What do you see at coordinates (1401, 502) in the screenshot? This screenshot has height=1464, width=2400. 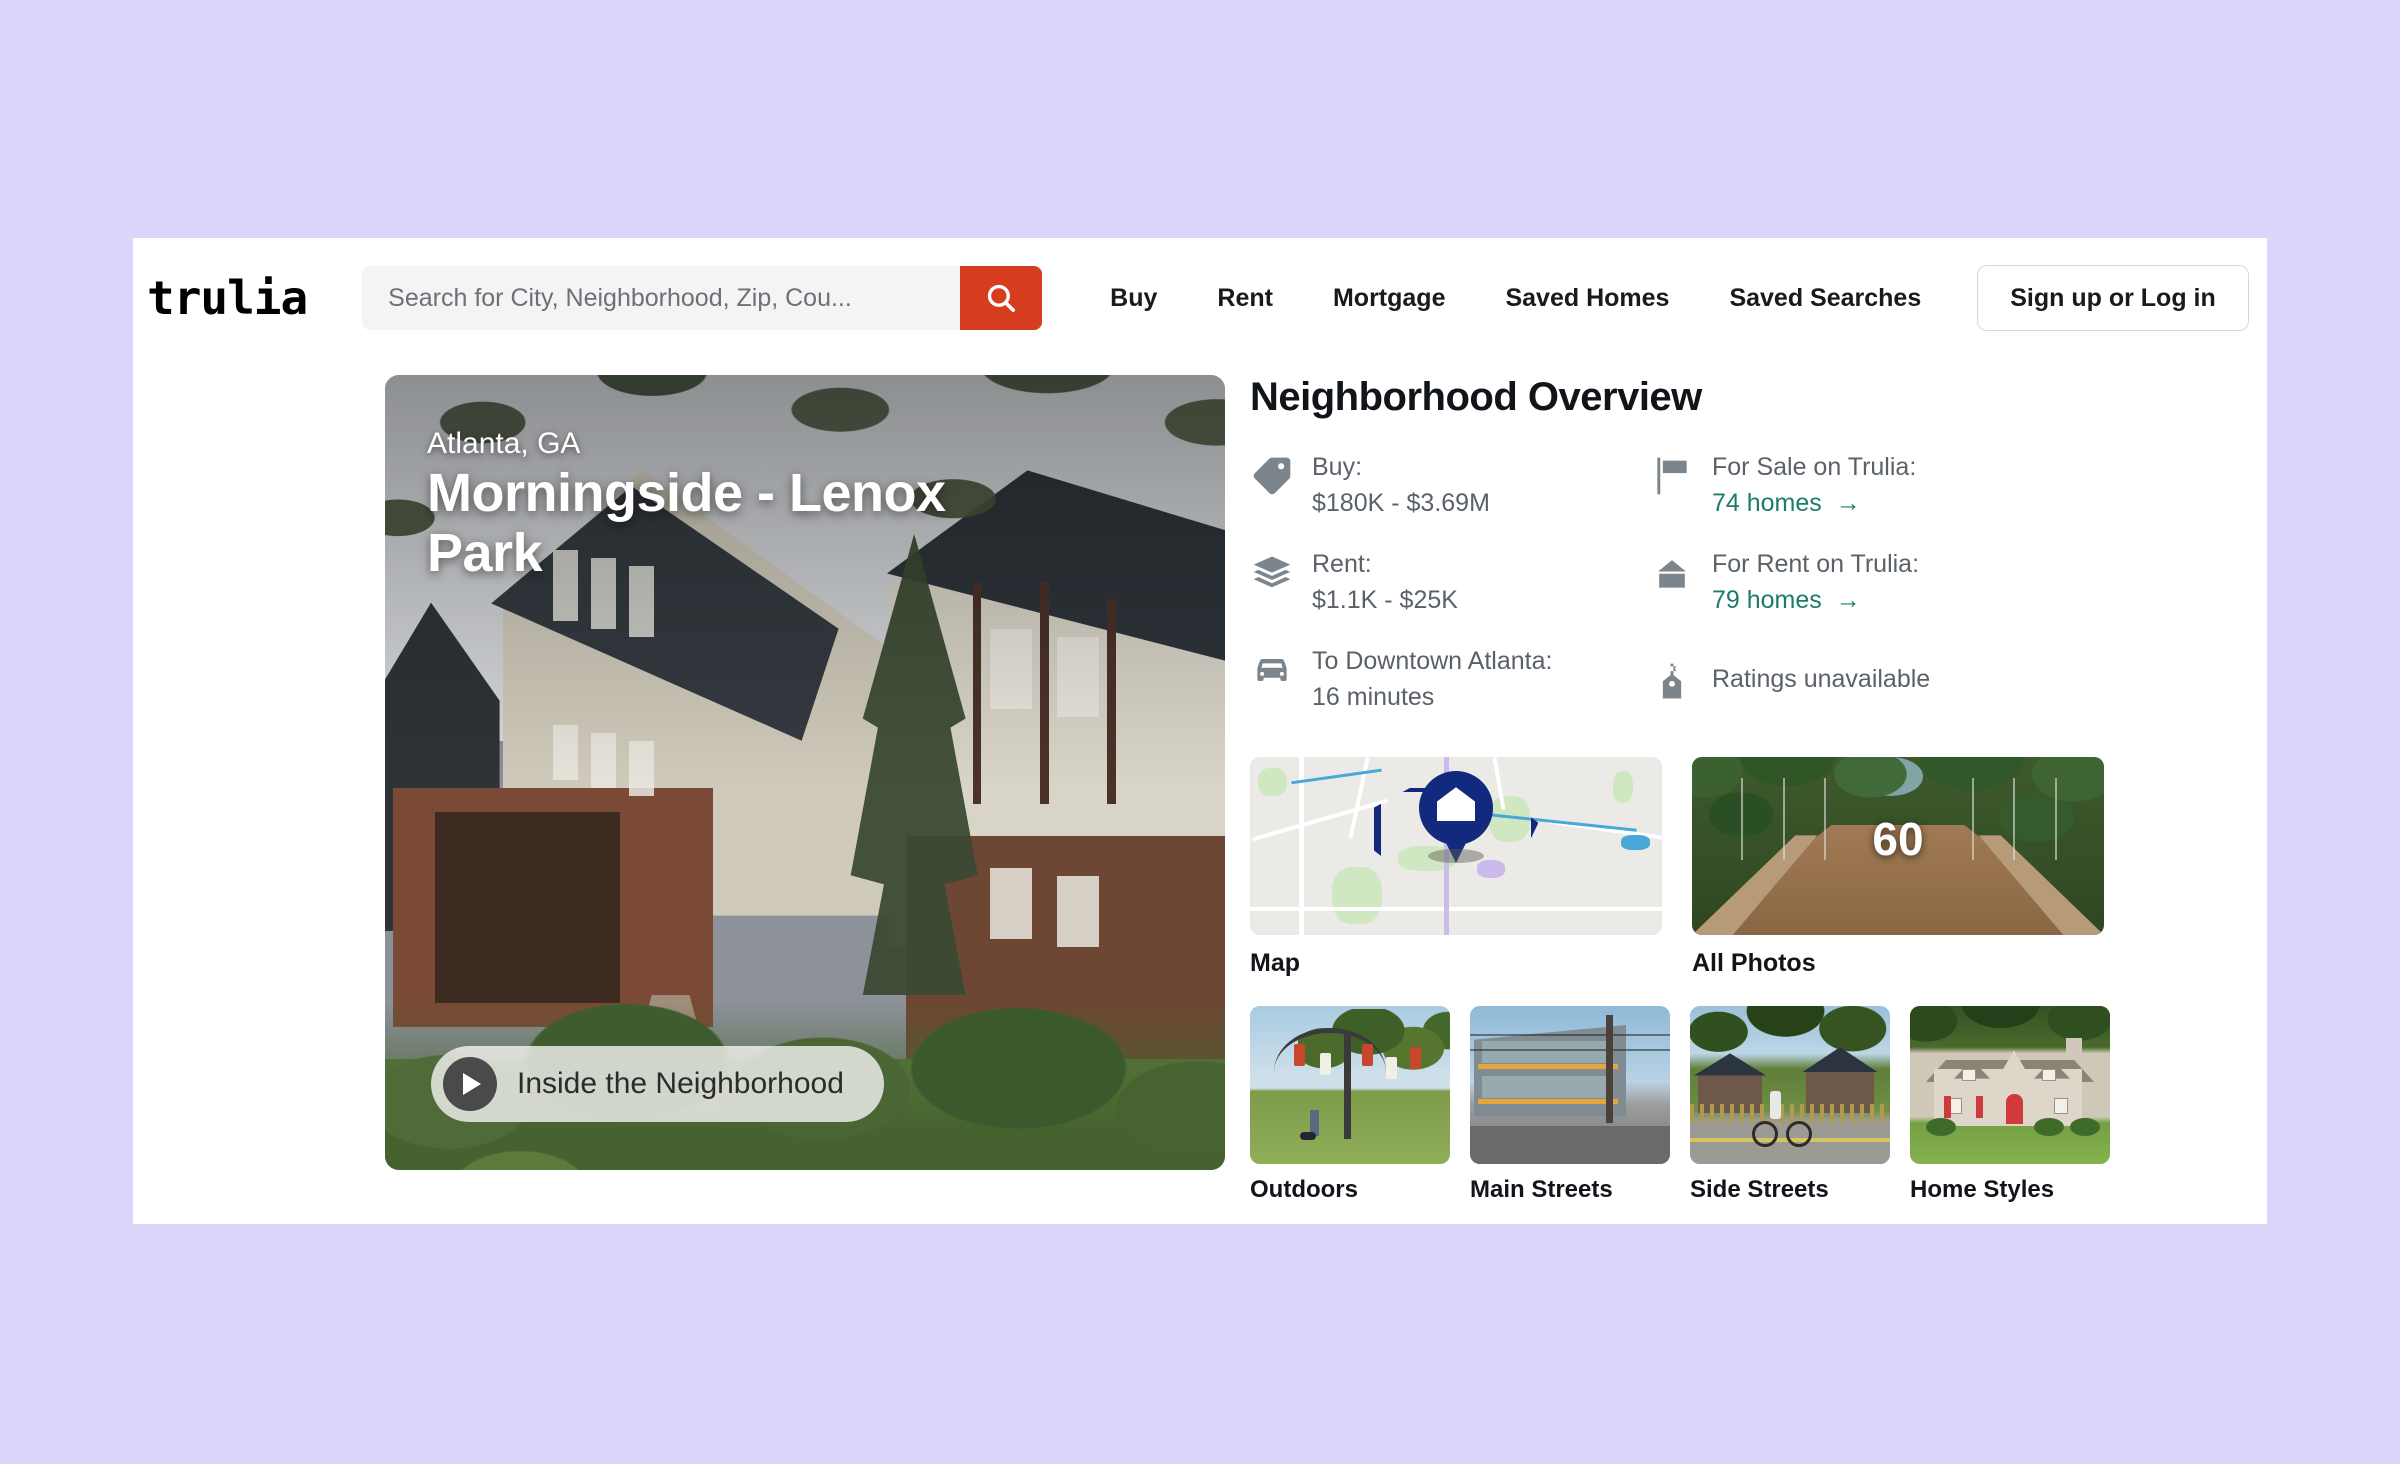 I see `stat-buy-value: $180K - $3.69M` at bounding box center [1401, 502].